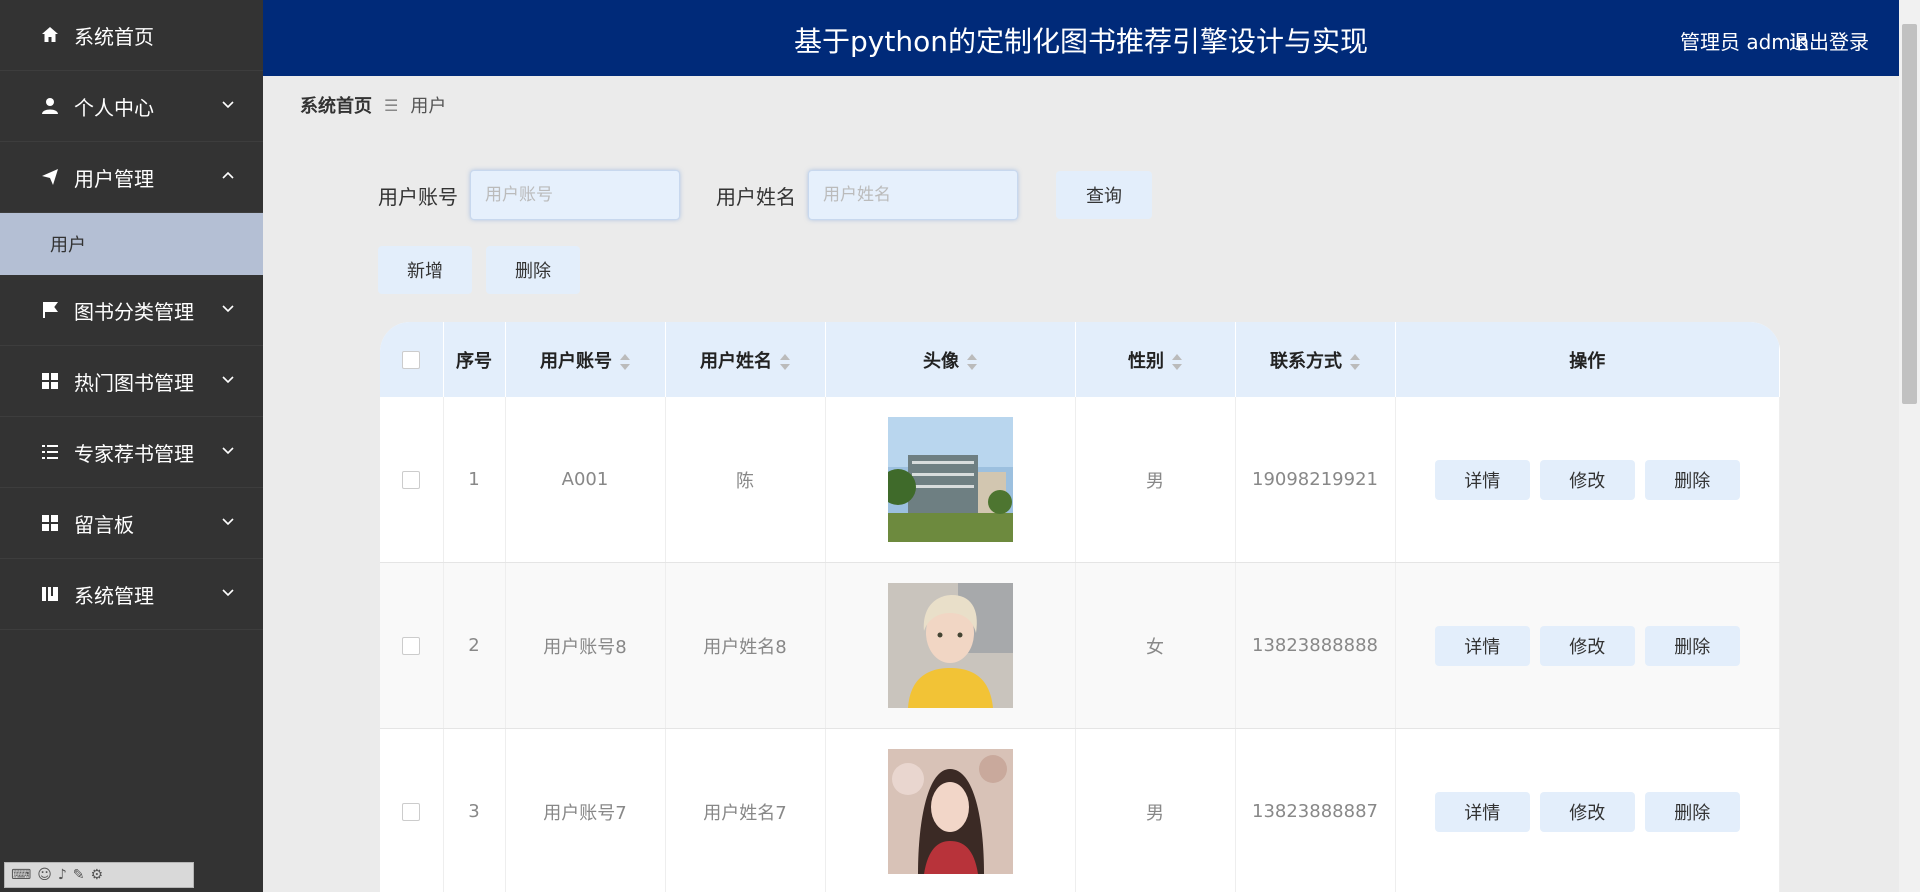 This screenshot has height=892, width=1920. I want to click on batch-delete-button: 删除, so click(533, 270).